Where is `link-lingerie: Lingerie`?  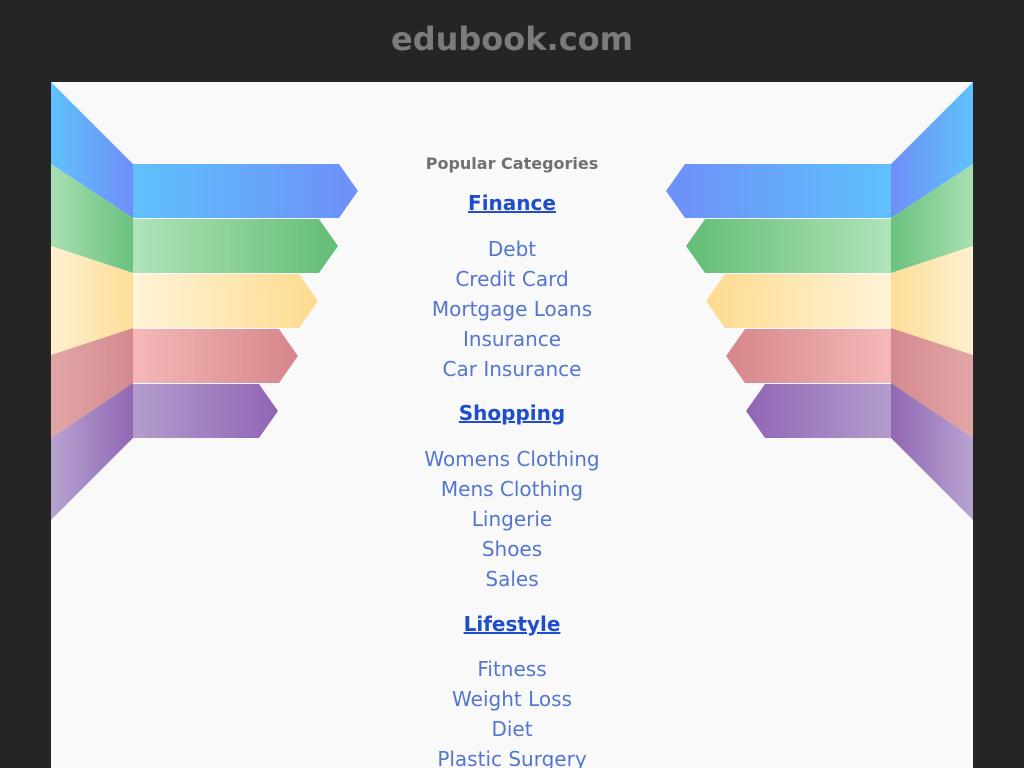 link-lingerie: Lingerie is located at coordinates (512, 519).